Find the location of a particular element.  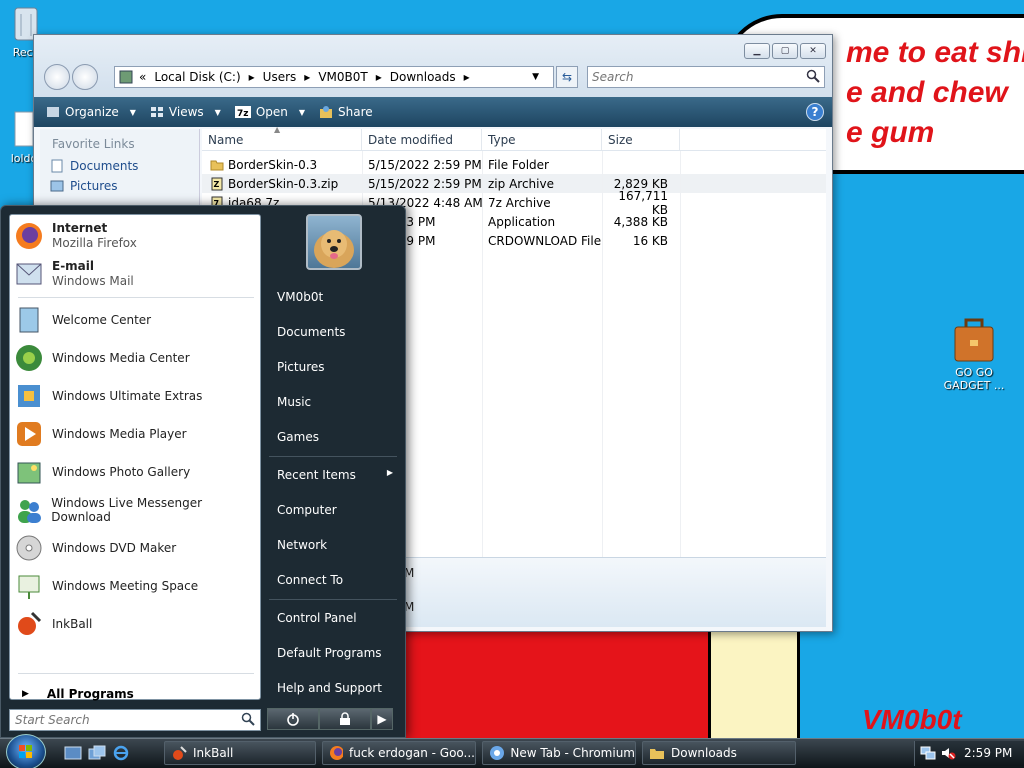

program-item: Windows Ultimate Extras is located at coordinates (108, 396).